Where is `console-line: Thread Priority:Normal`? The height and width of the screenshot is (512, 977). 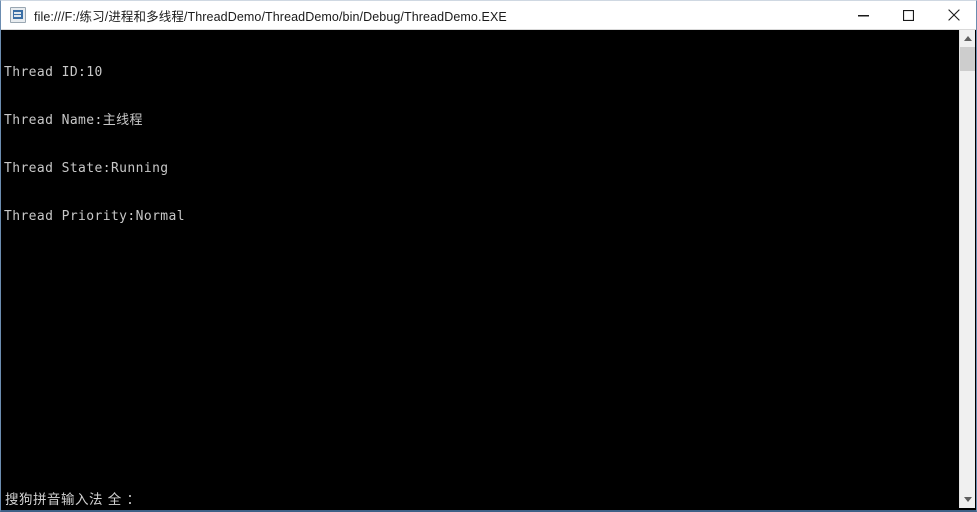 console-line: Thread Priority:Normal is located at coordinates (94, 216).